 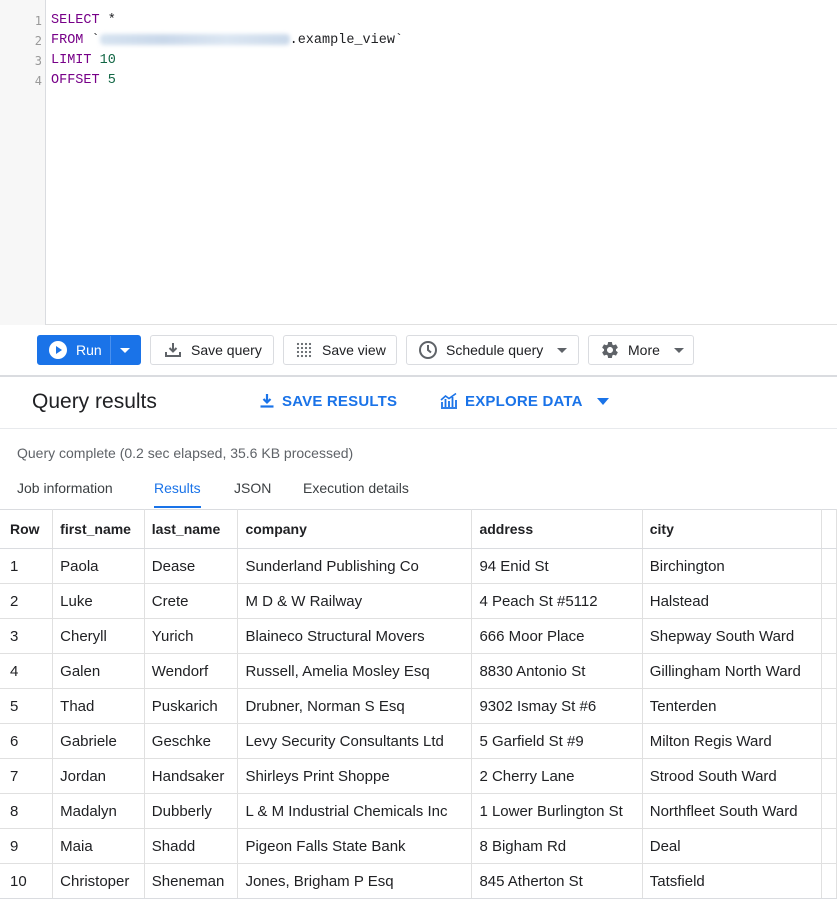 I want to click on table-cell-company: Sunderland Publishing Co, so click(x=355, y=566).